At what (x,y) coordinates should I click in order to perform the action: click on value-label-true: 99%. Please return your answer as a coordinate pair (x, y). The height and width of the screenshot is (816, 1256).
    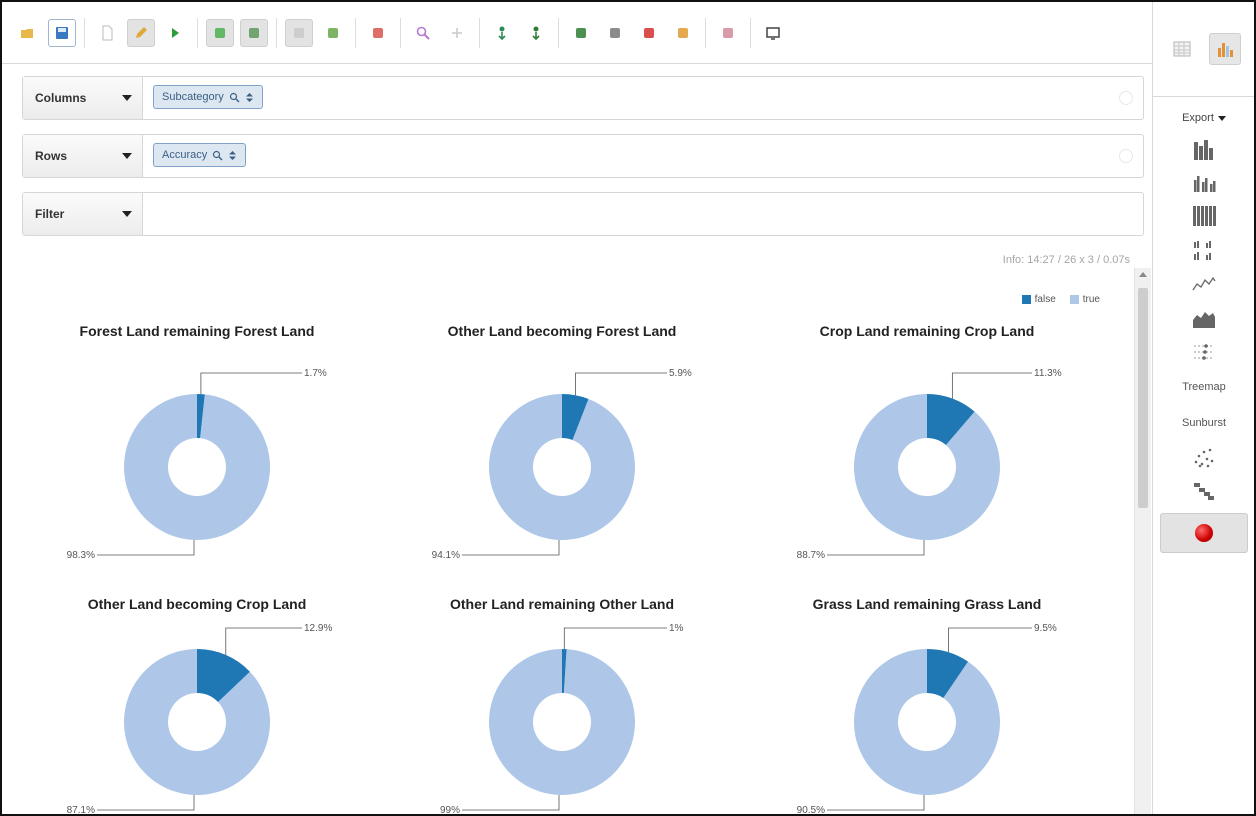
    Looking at the image, I should click on (450, 809).